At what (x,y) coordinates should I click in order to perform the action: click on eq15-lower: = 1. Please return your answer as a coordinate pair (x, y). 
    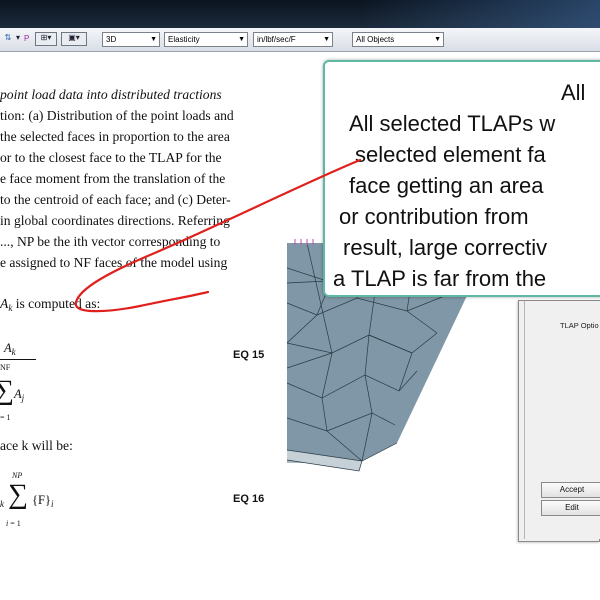
    Looking at the image, I should click on (5, 417).